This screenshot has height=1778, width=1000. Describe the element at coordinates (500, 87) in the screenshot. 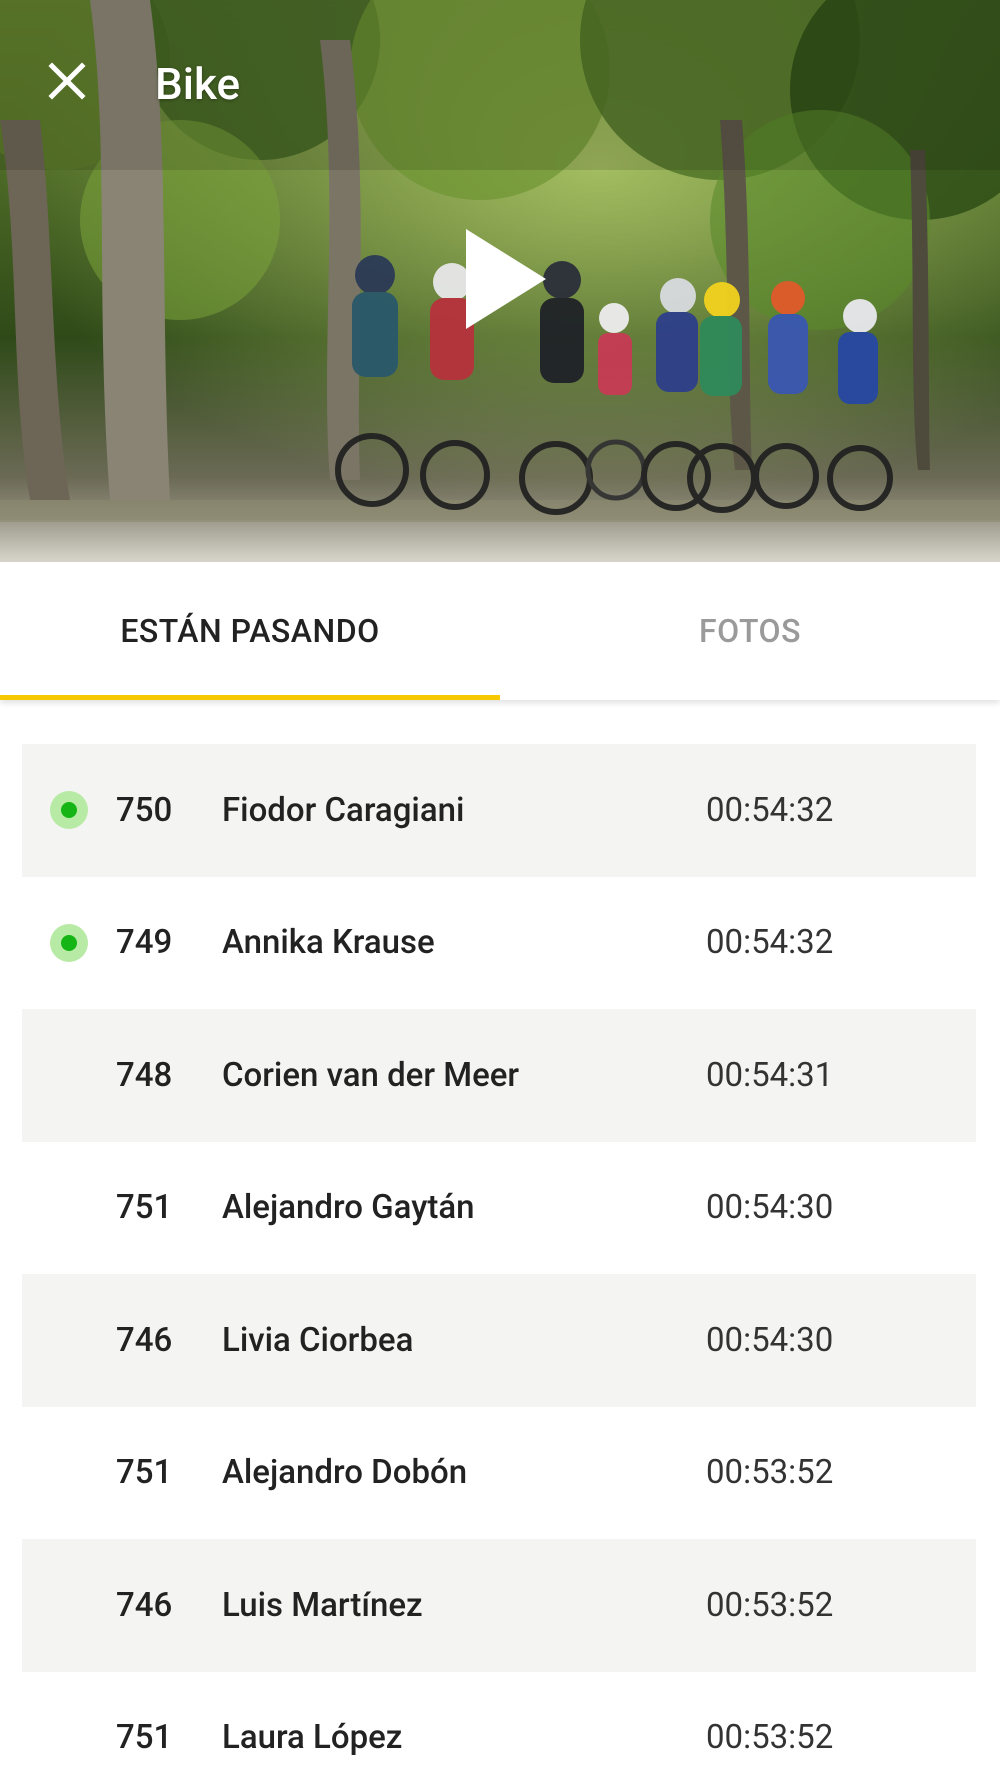

I see `hero-toolbar: Bike` at that location.